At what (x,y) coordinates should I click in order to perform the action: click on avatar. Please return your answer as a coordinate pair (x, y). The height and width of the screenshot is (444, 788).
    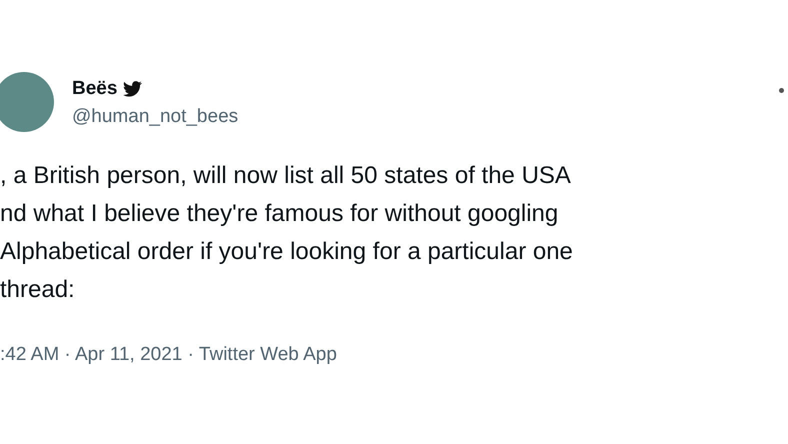
    Looking at the image, I should click on (27, 102).